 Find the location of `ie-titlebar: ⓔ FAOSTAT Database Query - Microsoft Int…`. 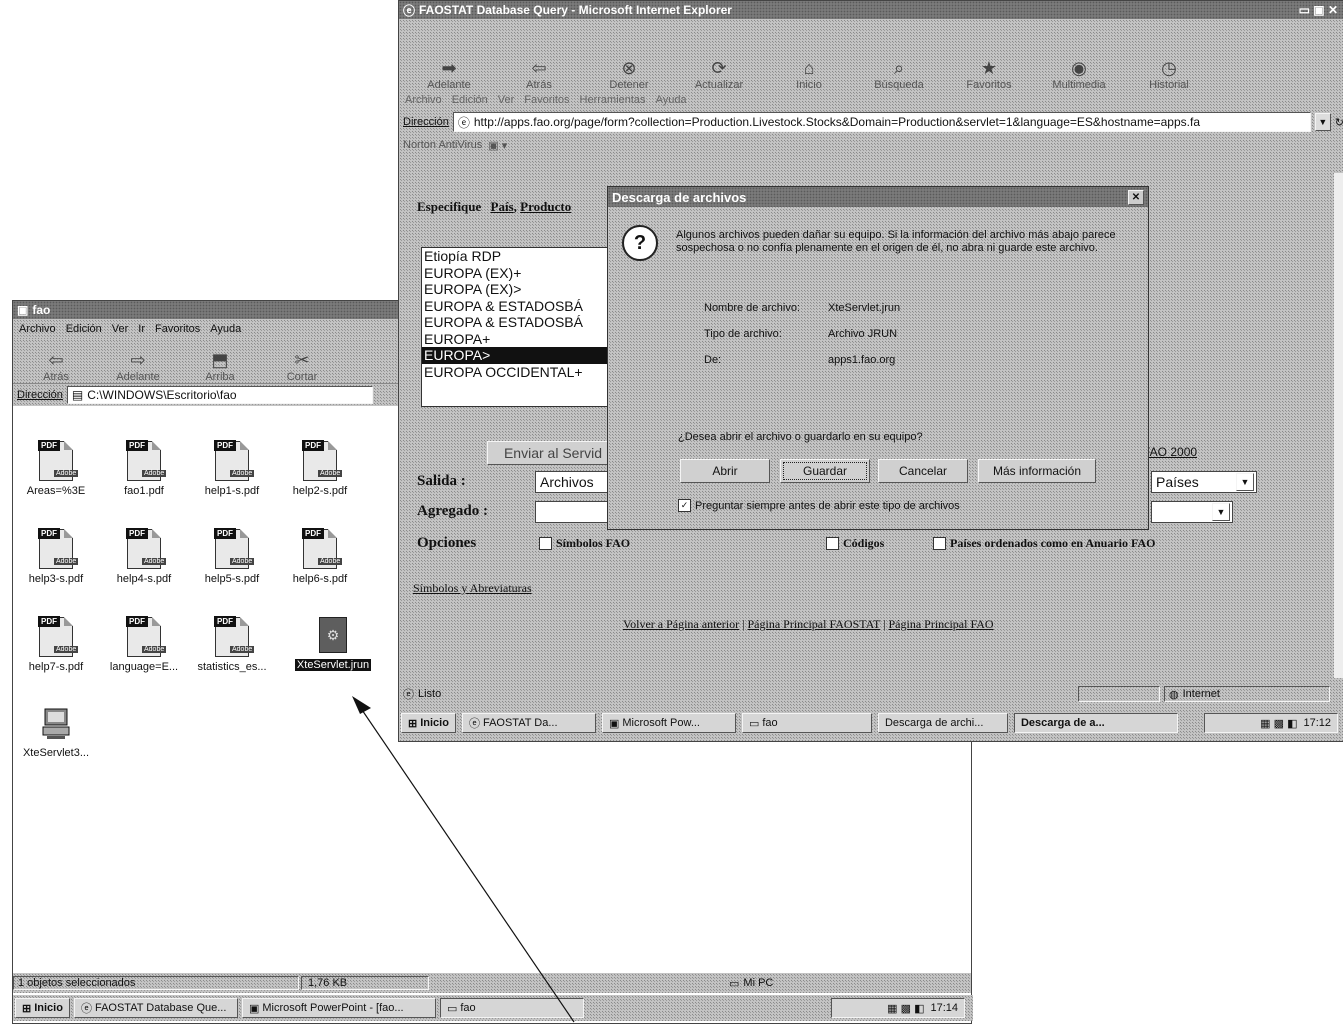

ie-titlebar: ⓔ FAOSTAT Database Query - Microsoft Int… is located at coordinates (871, 10).